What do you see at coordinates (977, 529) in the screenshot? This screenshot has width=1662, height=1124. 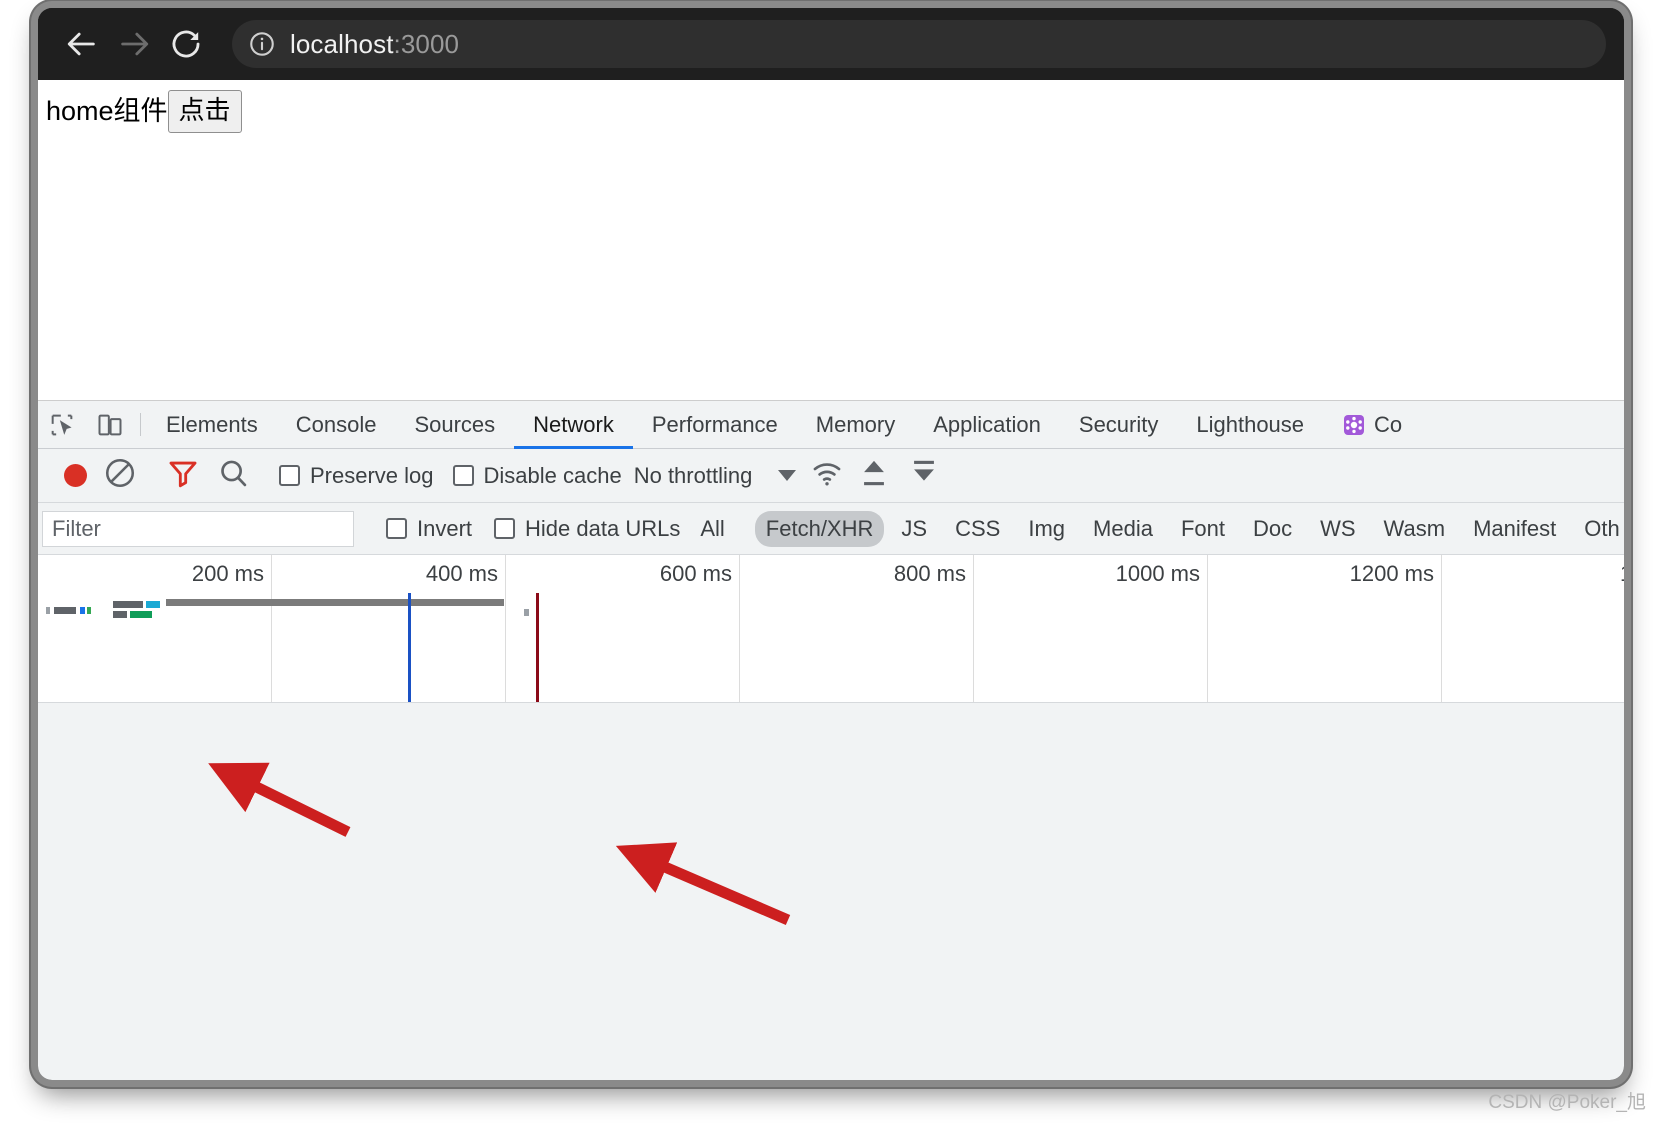 I see `type-filter-css: CSS` at bounding box center [977, 529].